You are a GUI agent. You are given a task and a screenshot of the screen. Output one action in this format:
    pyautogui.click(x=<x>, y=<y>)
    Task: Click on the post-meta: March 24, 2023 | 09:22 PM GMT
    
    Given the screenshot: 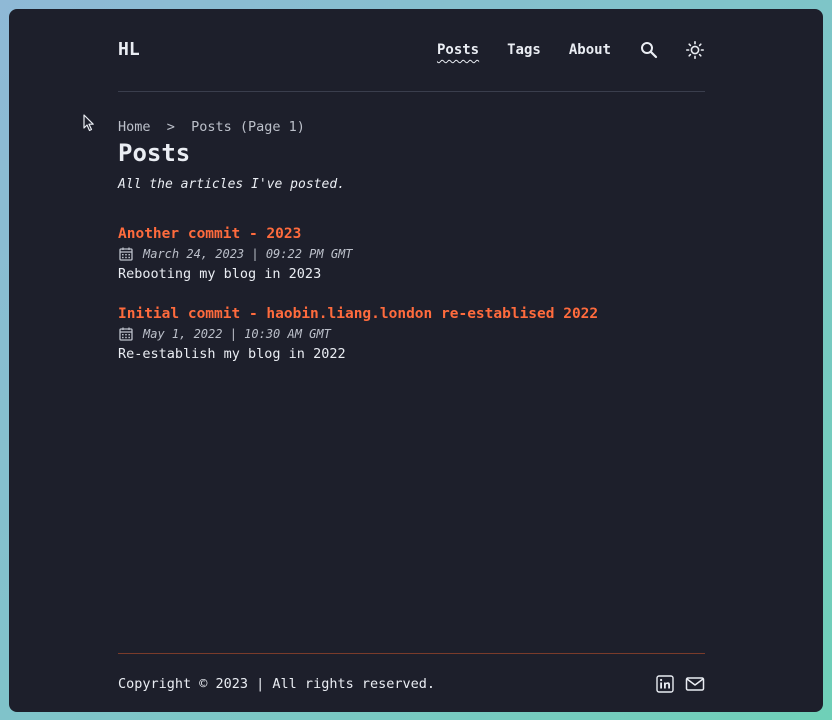 What is the action you would take?
    pyautogui.click(x=411, y=254)
    